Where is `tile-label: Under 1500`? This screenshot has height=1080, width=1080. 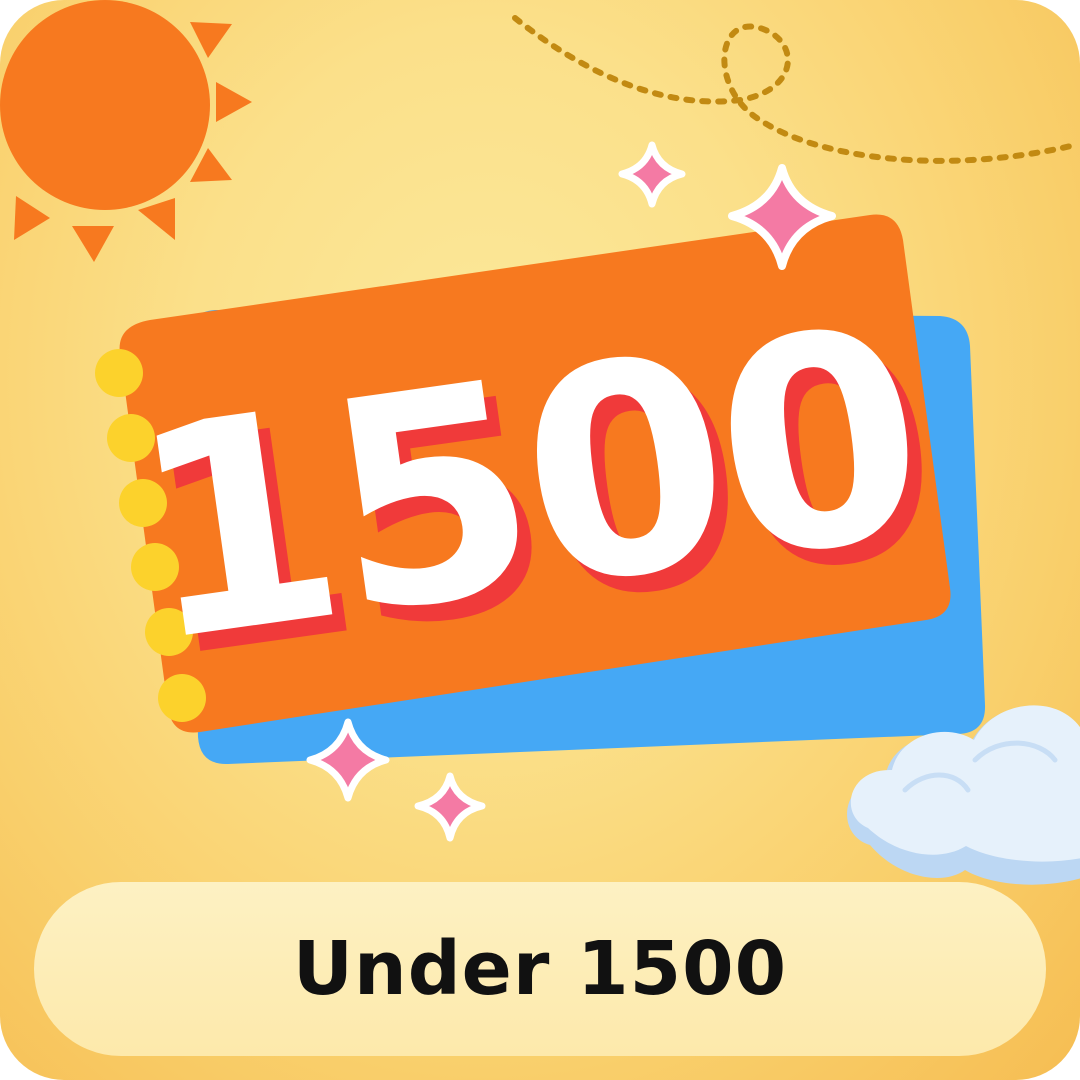 tile-label: Under 1500 is located at coordinates (540, 969).